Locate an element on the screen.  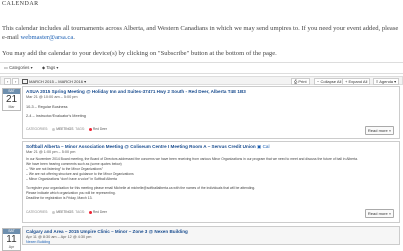
date-badge-month: Mar is located at coordinates (11, 107).